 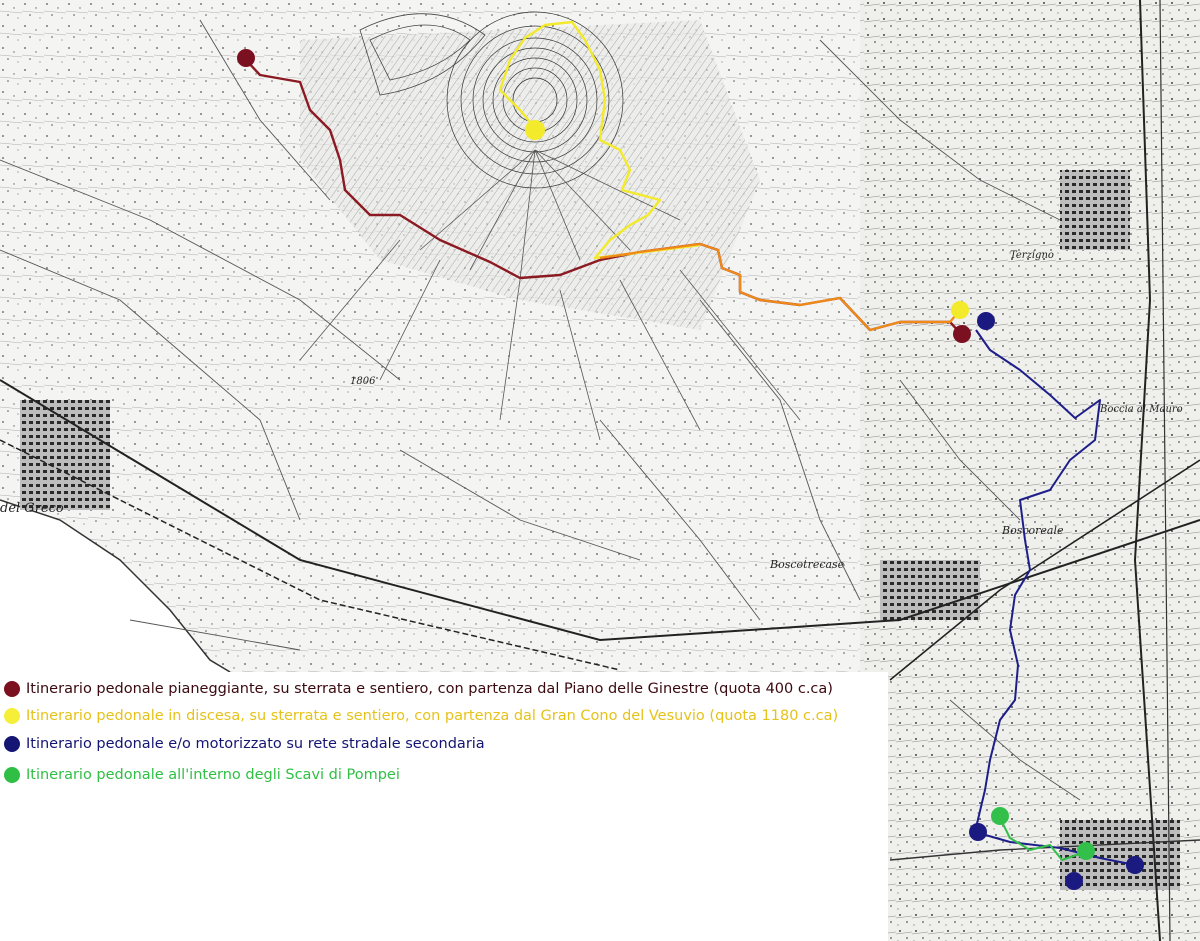 What do you see at coordinates (363, 381) in the screenshot?
I see `label-quota-1806: 1806` at bounding box center [363, 381].